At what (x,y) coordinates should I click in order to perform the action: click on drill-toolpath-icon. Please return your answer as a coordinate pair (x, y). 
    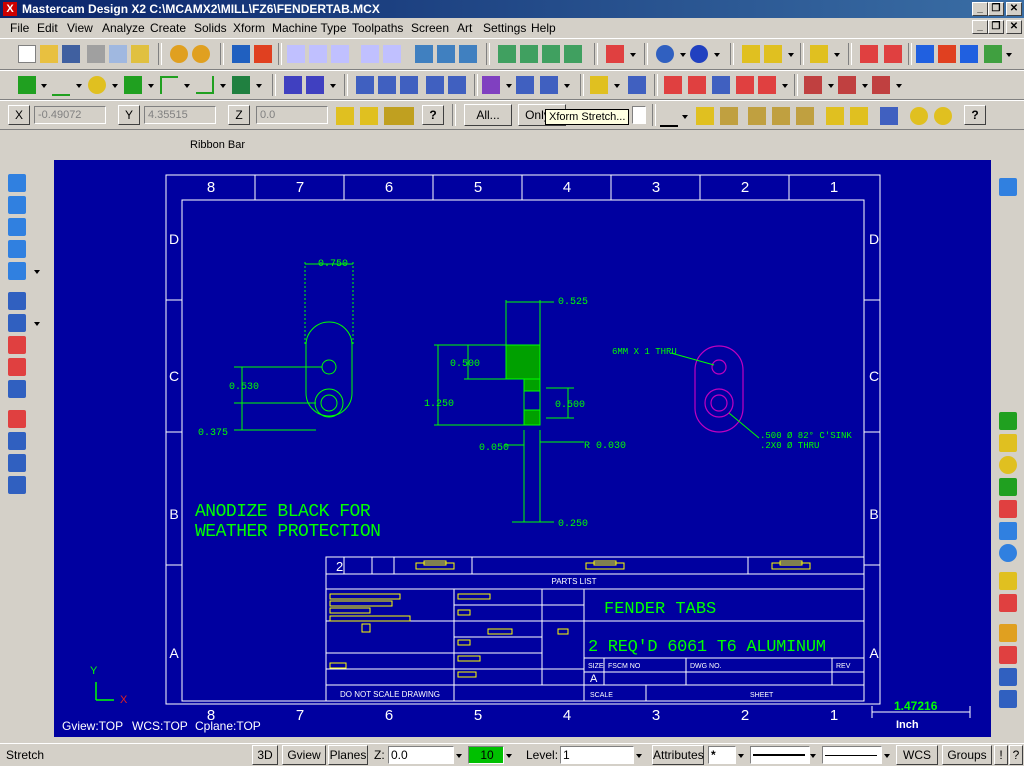
    Looking at the image, I should click on (17, 463).